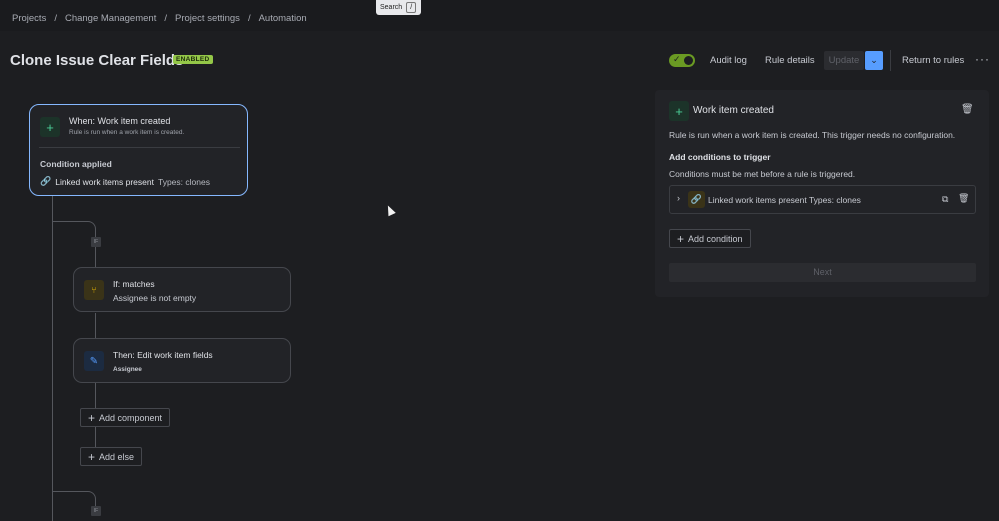 Image resolution: width=999 pixels, height=521 pixels. What do you see at coordinates (29, 18) in the screenshot?
I see `breadcrumb-projects: Projects` at bounding box center [29, 18].